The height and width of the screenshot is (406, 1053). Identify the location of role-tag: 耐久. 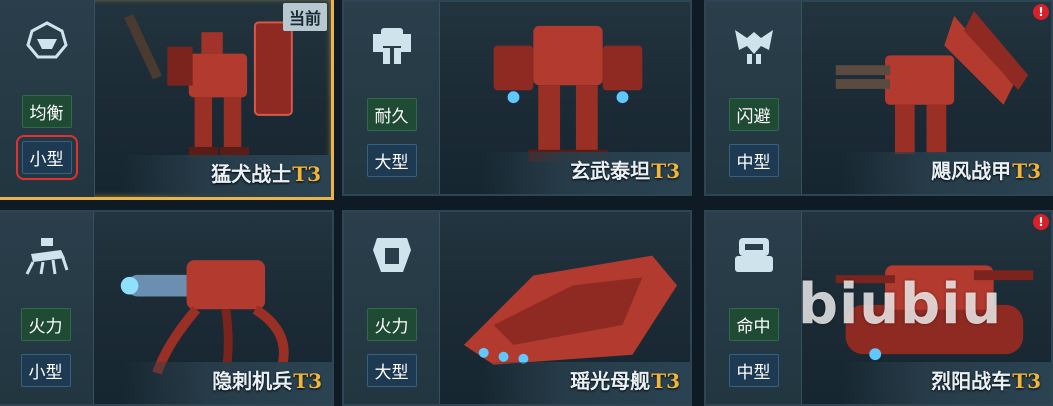
(391, 114).